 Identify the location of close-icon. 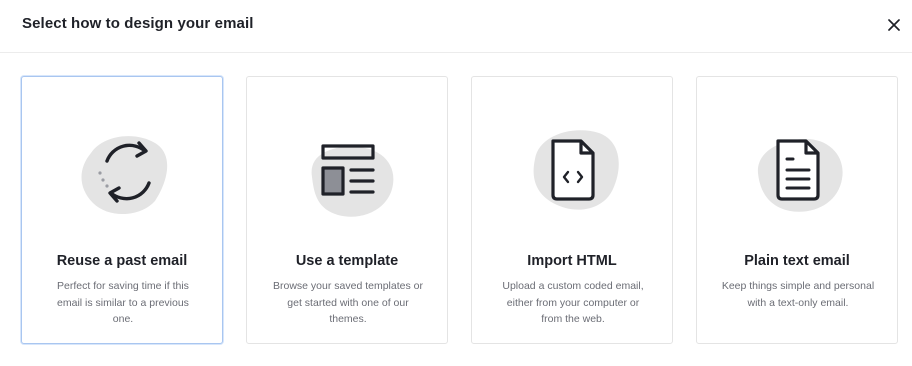
(894, 25).